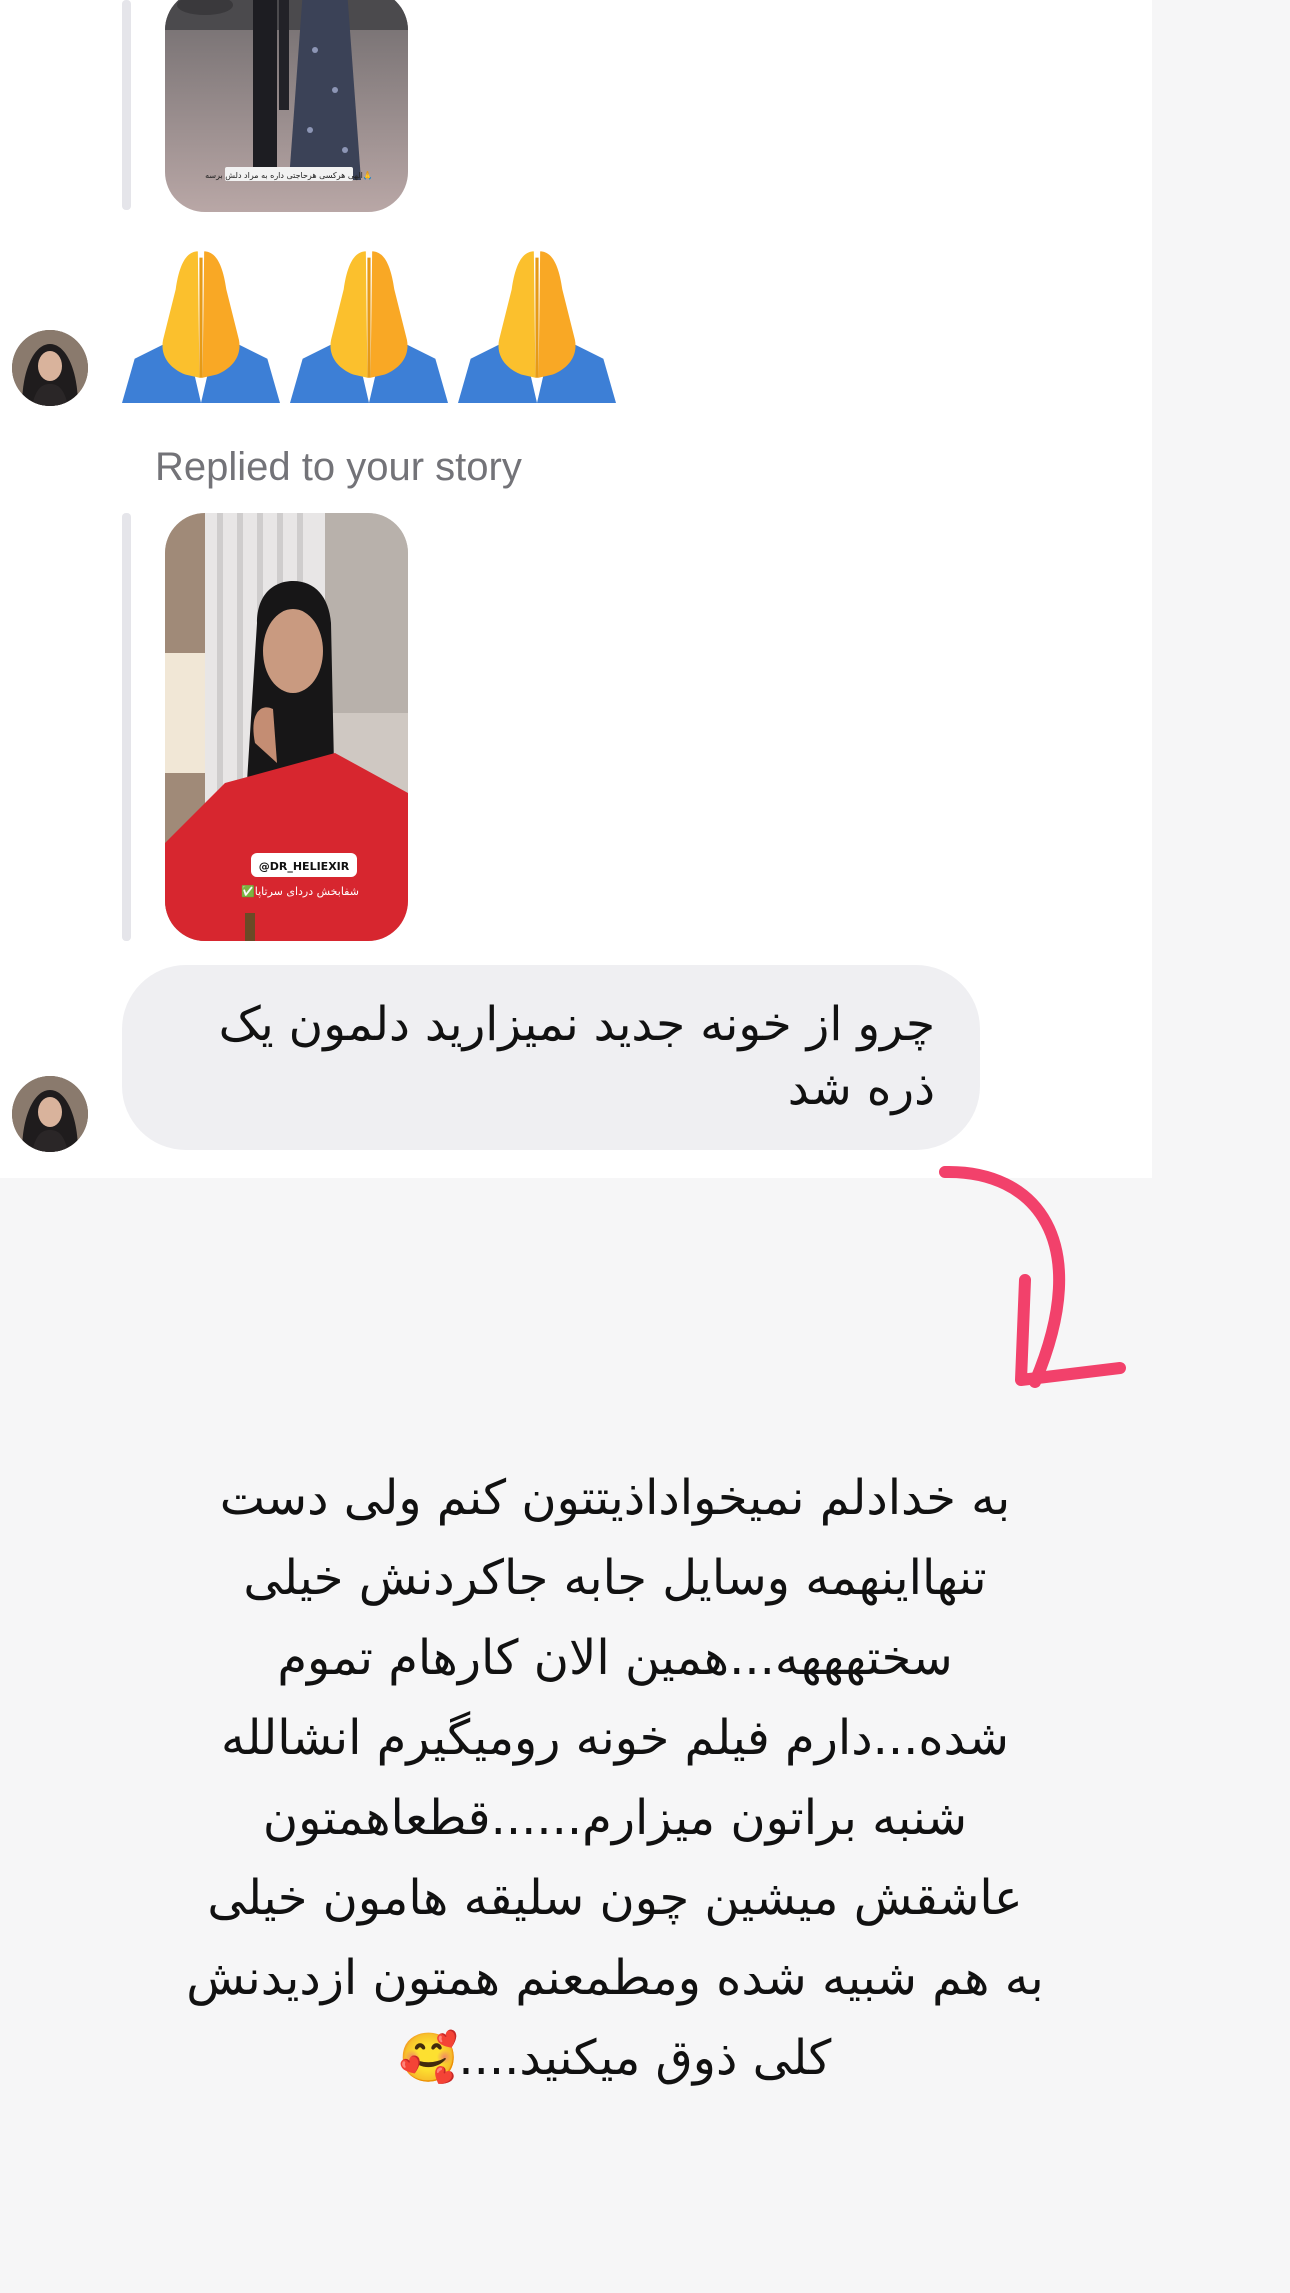 The width and height of the screenshot is (1290, 2293). Describe the element at coordinates (615, 1898) in the screenshot. I see `caption-line: عاشقش میشین چون سلیقه هامون خیلی` at that location.